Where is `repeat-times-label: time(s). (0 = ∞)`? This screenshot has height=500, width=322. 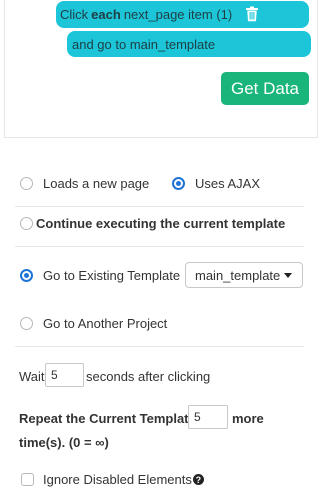 repeat-times-label: time(s). (0 = ∞) is located at coordinates (64, 442).